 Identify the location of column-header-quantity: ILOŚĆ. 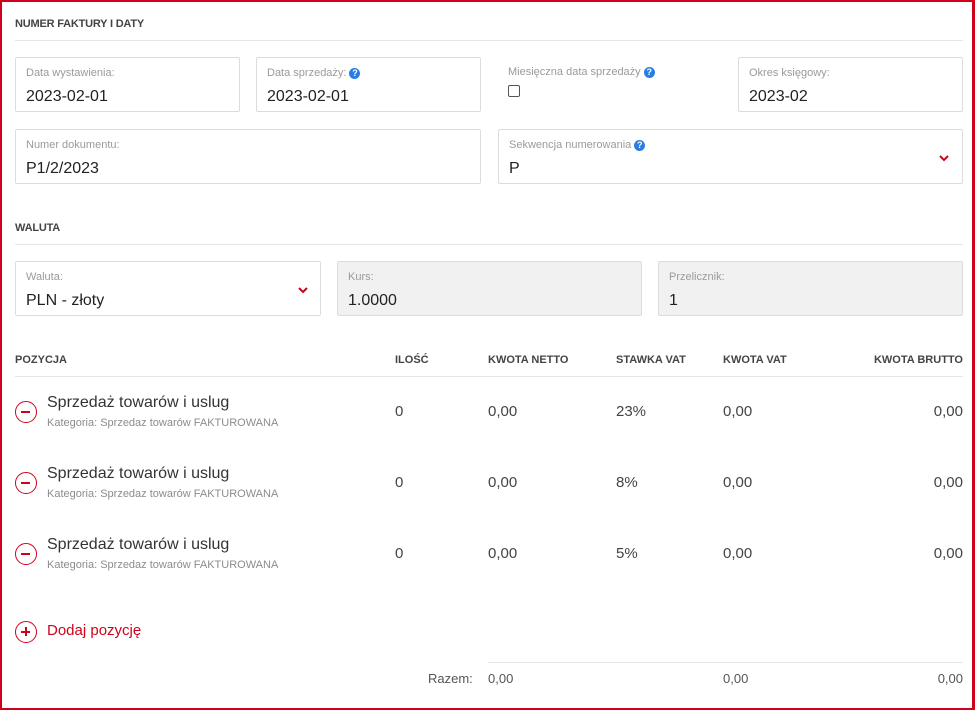
(412, 360).